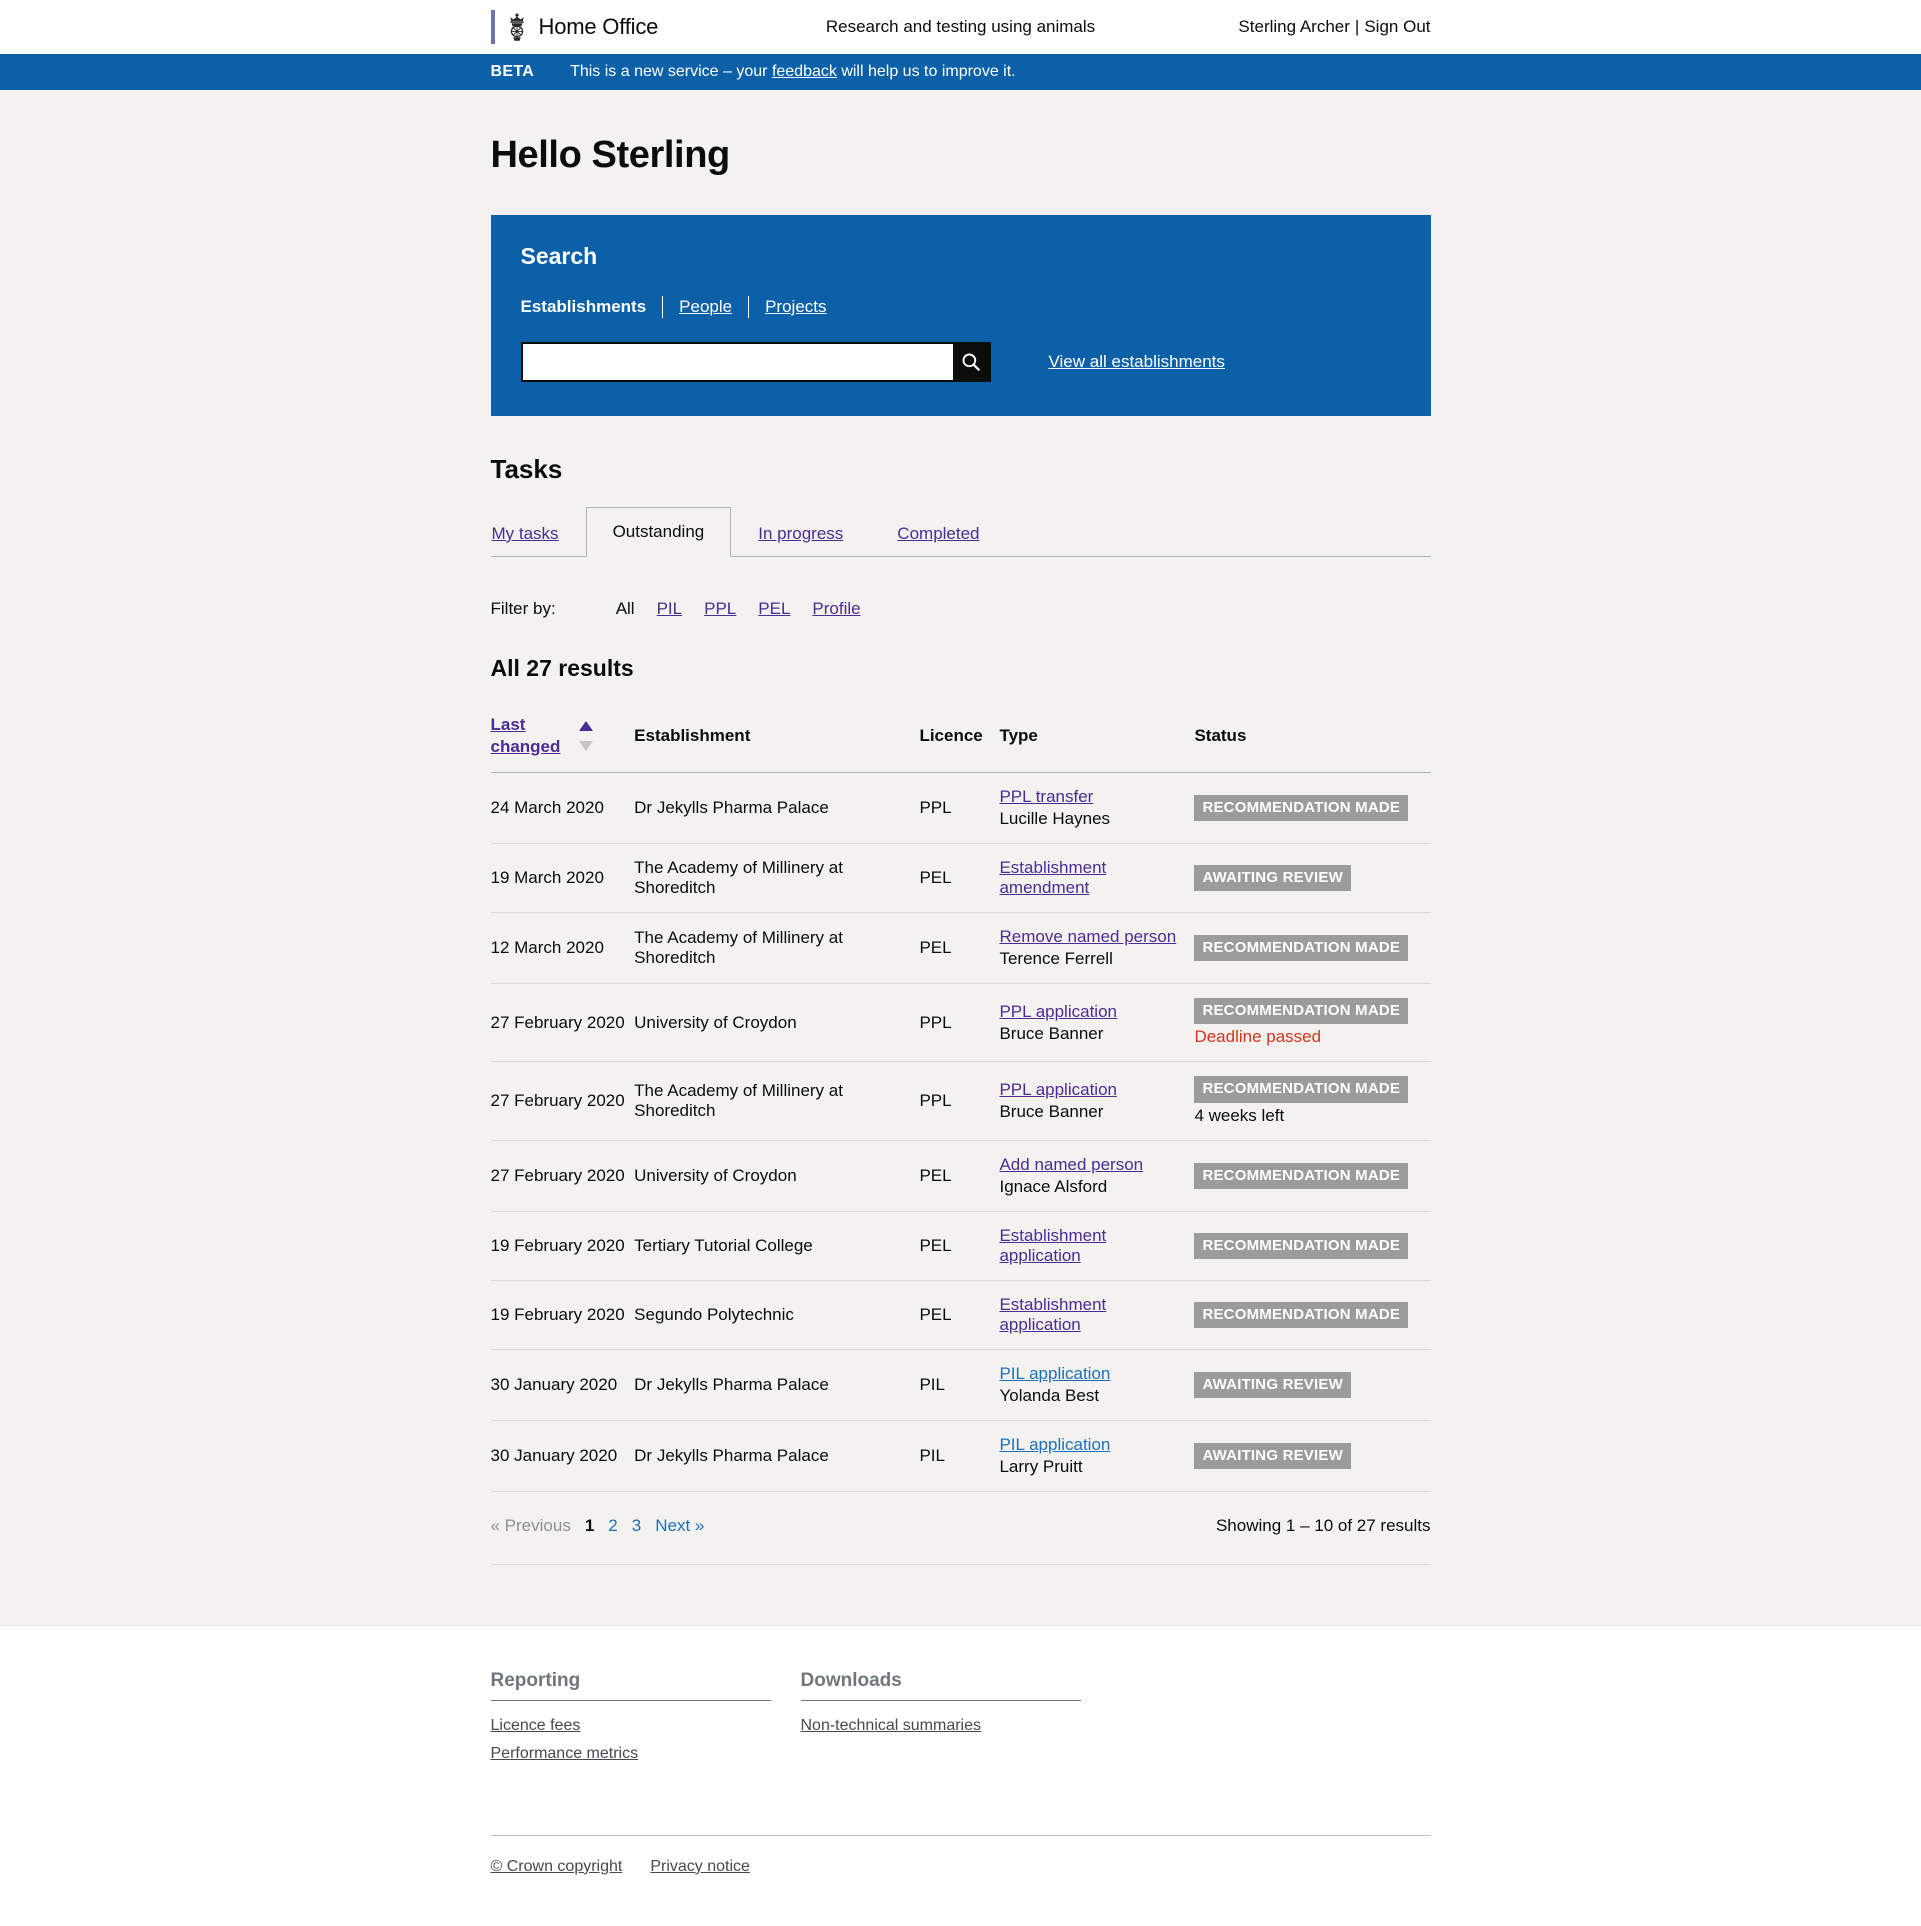 The height and width of the screenshot is (1926, 1921). I want to click on search-tab-establishments: Establishments, so click(584, 307).